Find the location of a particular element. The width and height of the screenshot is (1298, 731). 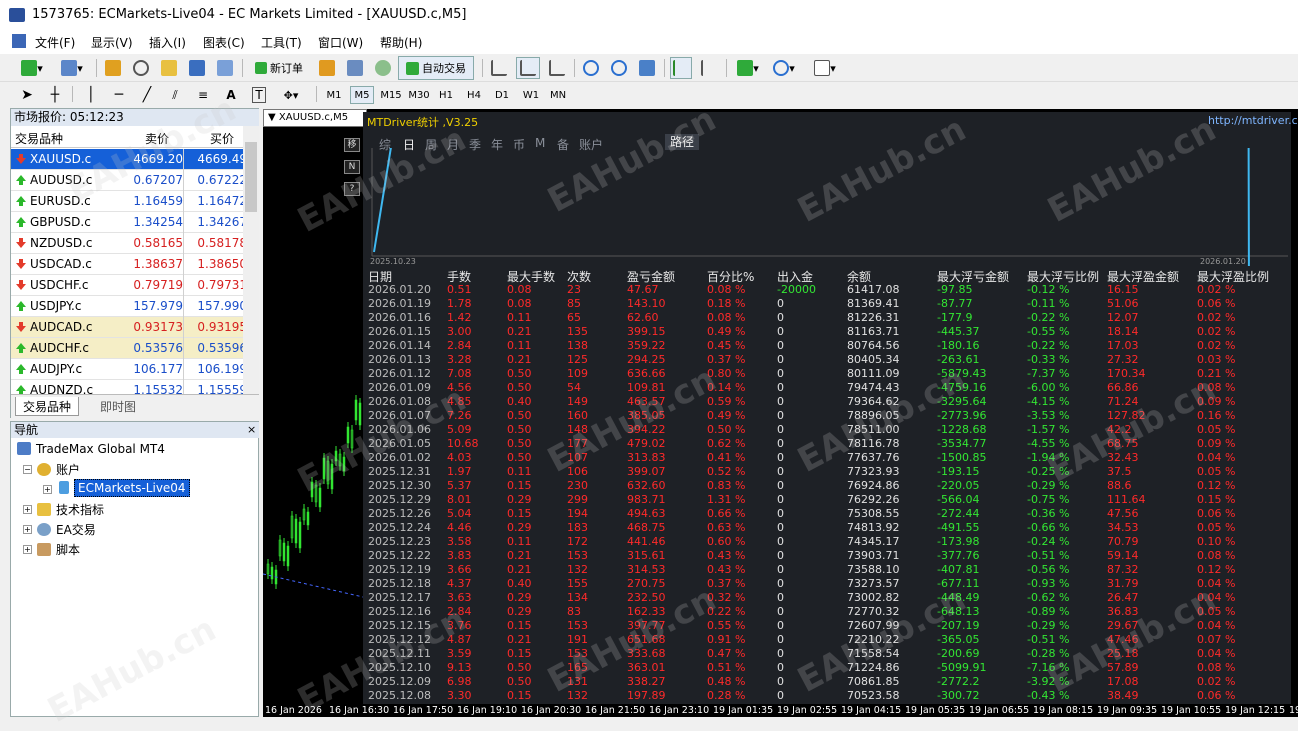

quote-symbol: USDCAD.c is located at coordinates (54, 264).